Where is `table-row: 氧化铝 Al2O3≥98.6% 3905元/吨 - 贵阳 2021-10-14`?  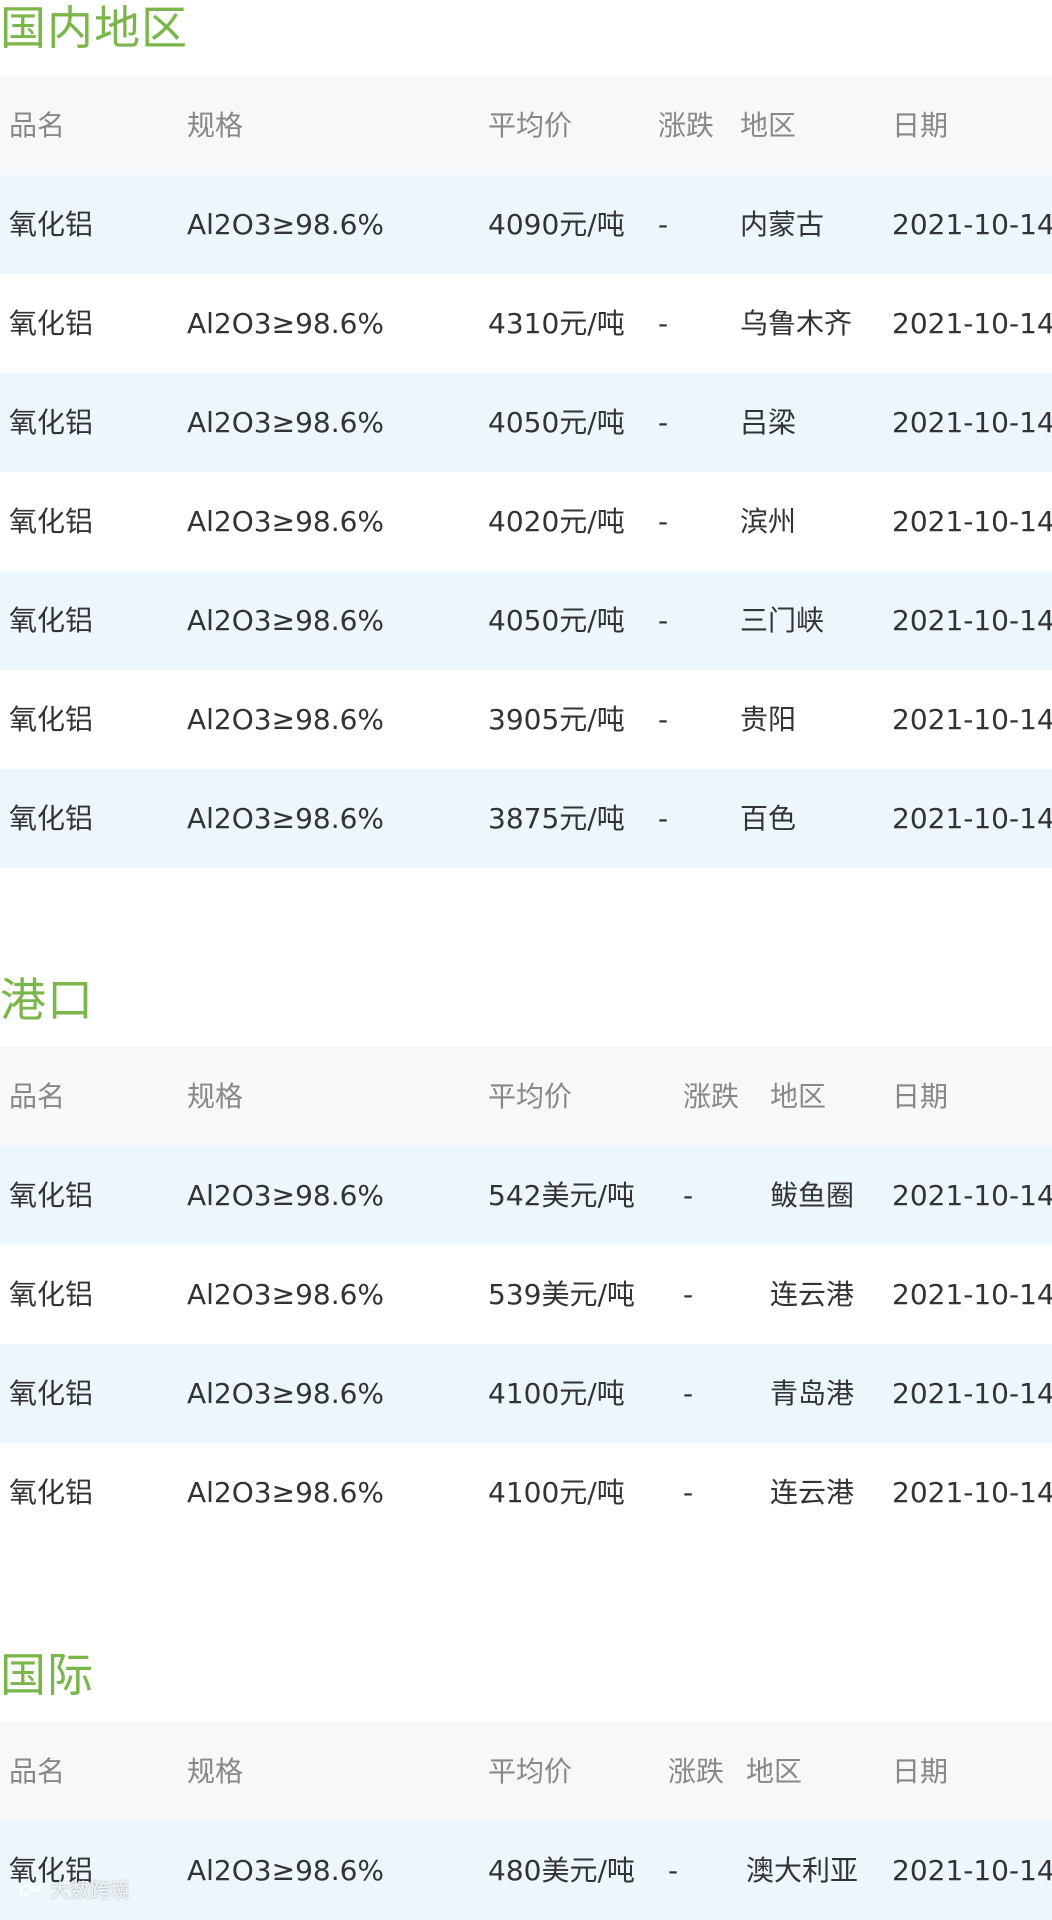
table-row: 氧化铝 Al2O3≥98.6% 3905元/吨 - 贵阳 2021-10-14 is located at coordinates (526, 719).